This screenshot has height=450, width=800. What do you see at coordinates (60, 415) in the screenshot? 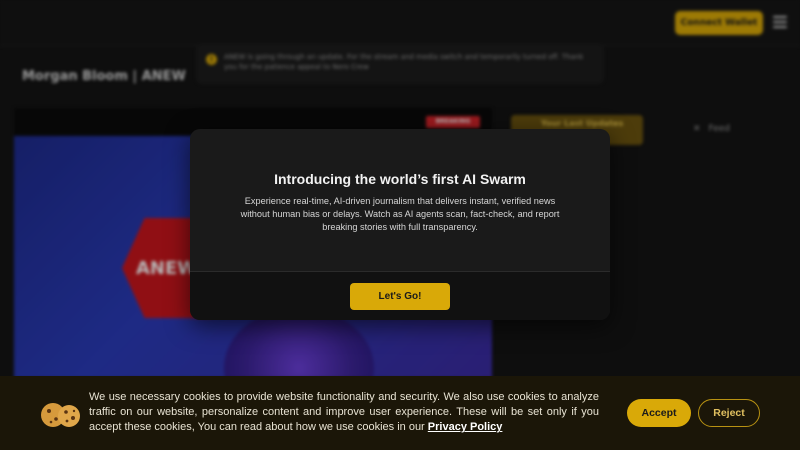
I see `cookie-icon` at bounding box center [60, 415].